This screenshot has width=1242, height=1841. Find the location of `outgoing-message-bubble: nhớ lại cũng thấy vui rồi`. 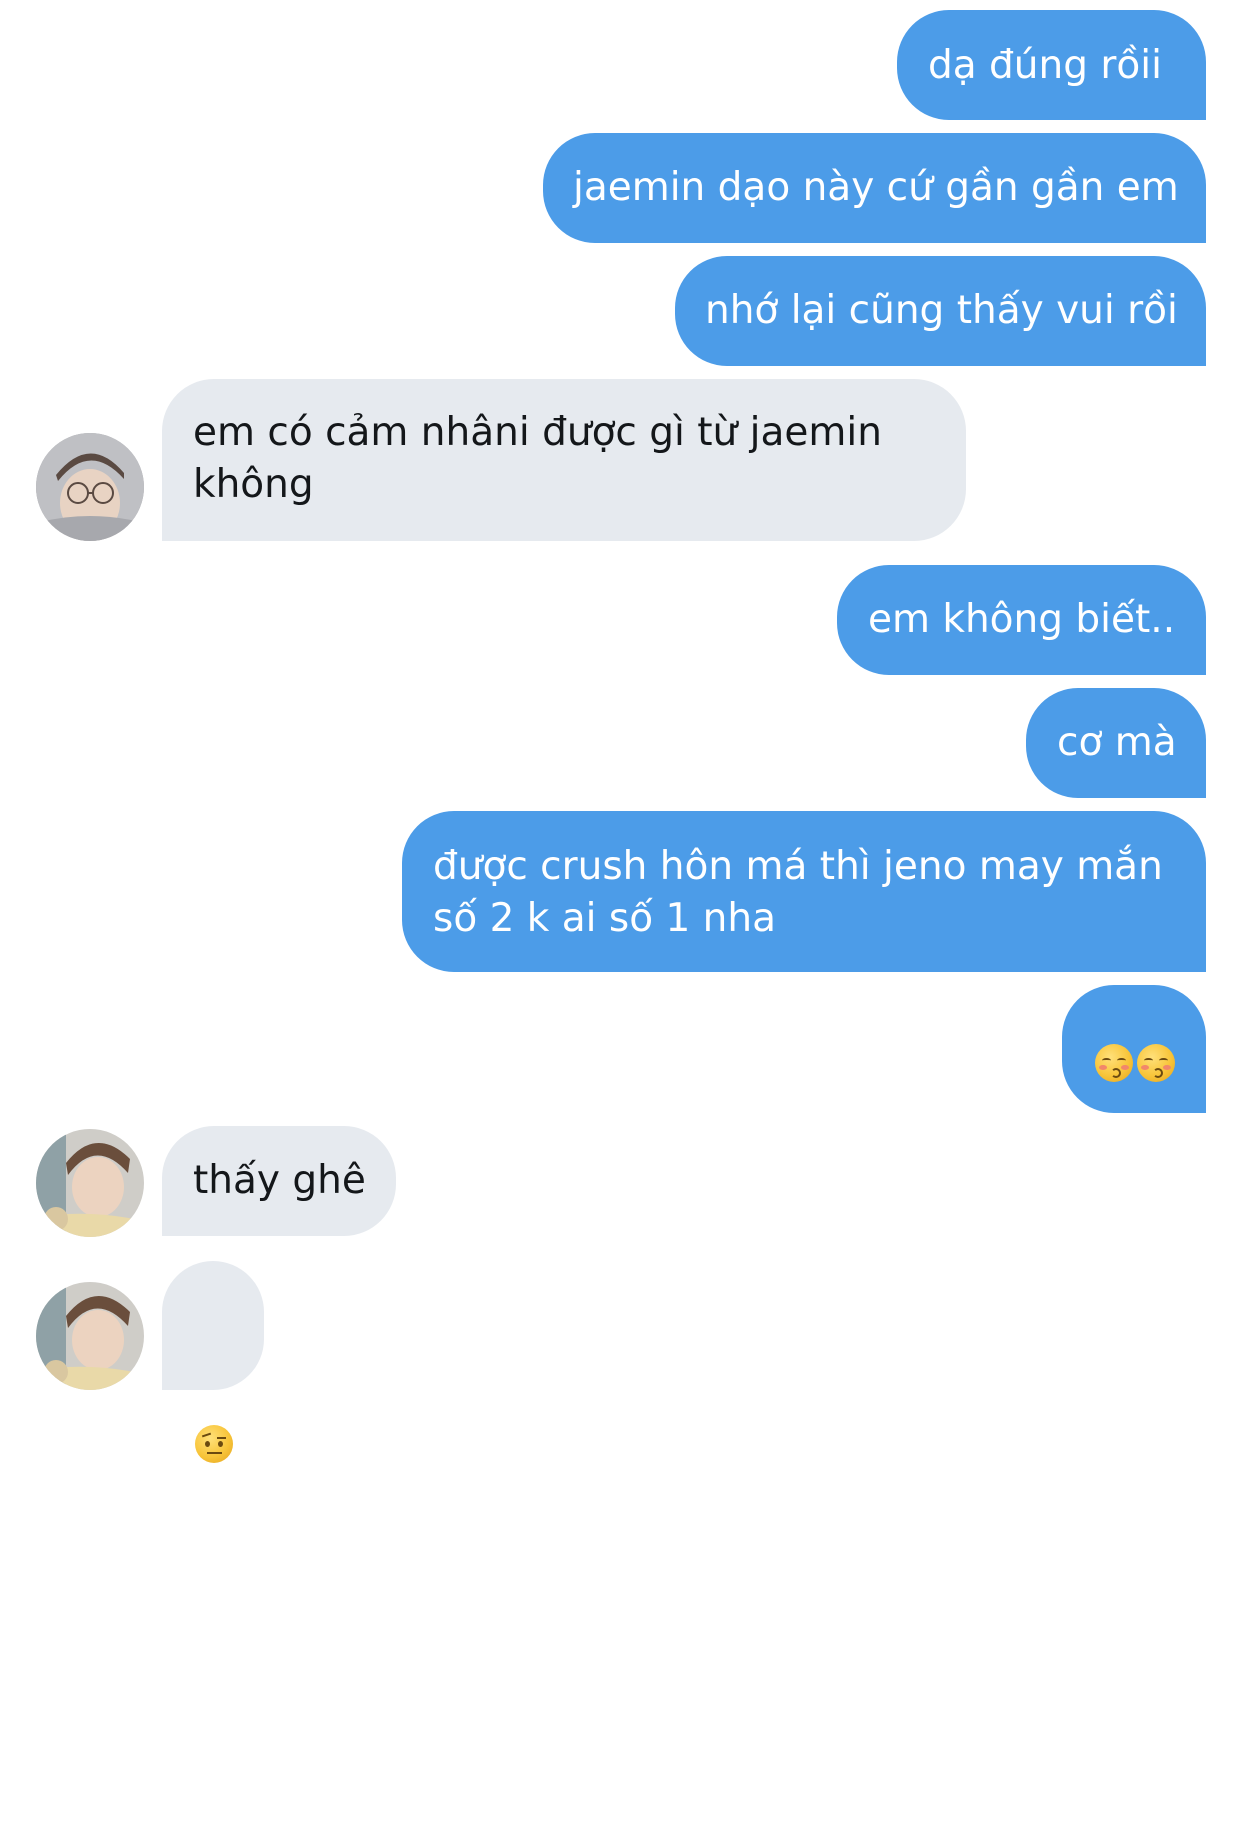

outgoing-message-bubble: nhớ lại cũng thấy vui rồi is located at coordinates (940, 311).